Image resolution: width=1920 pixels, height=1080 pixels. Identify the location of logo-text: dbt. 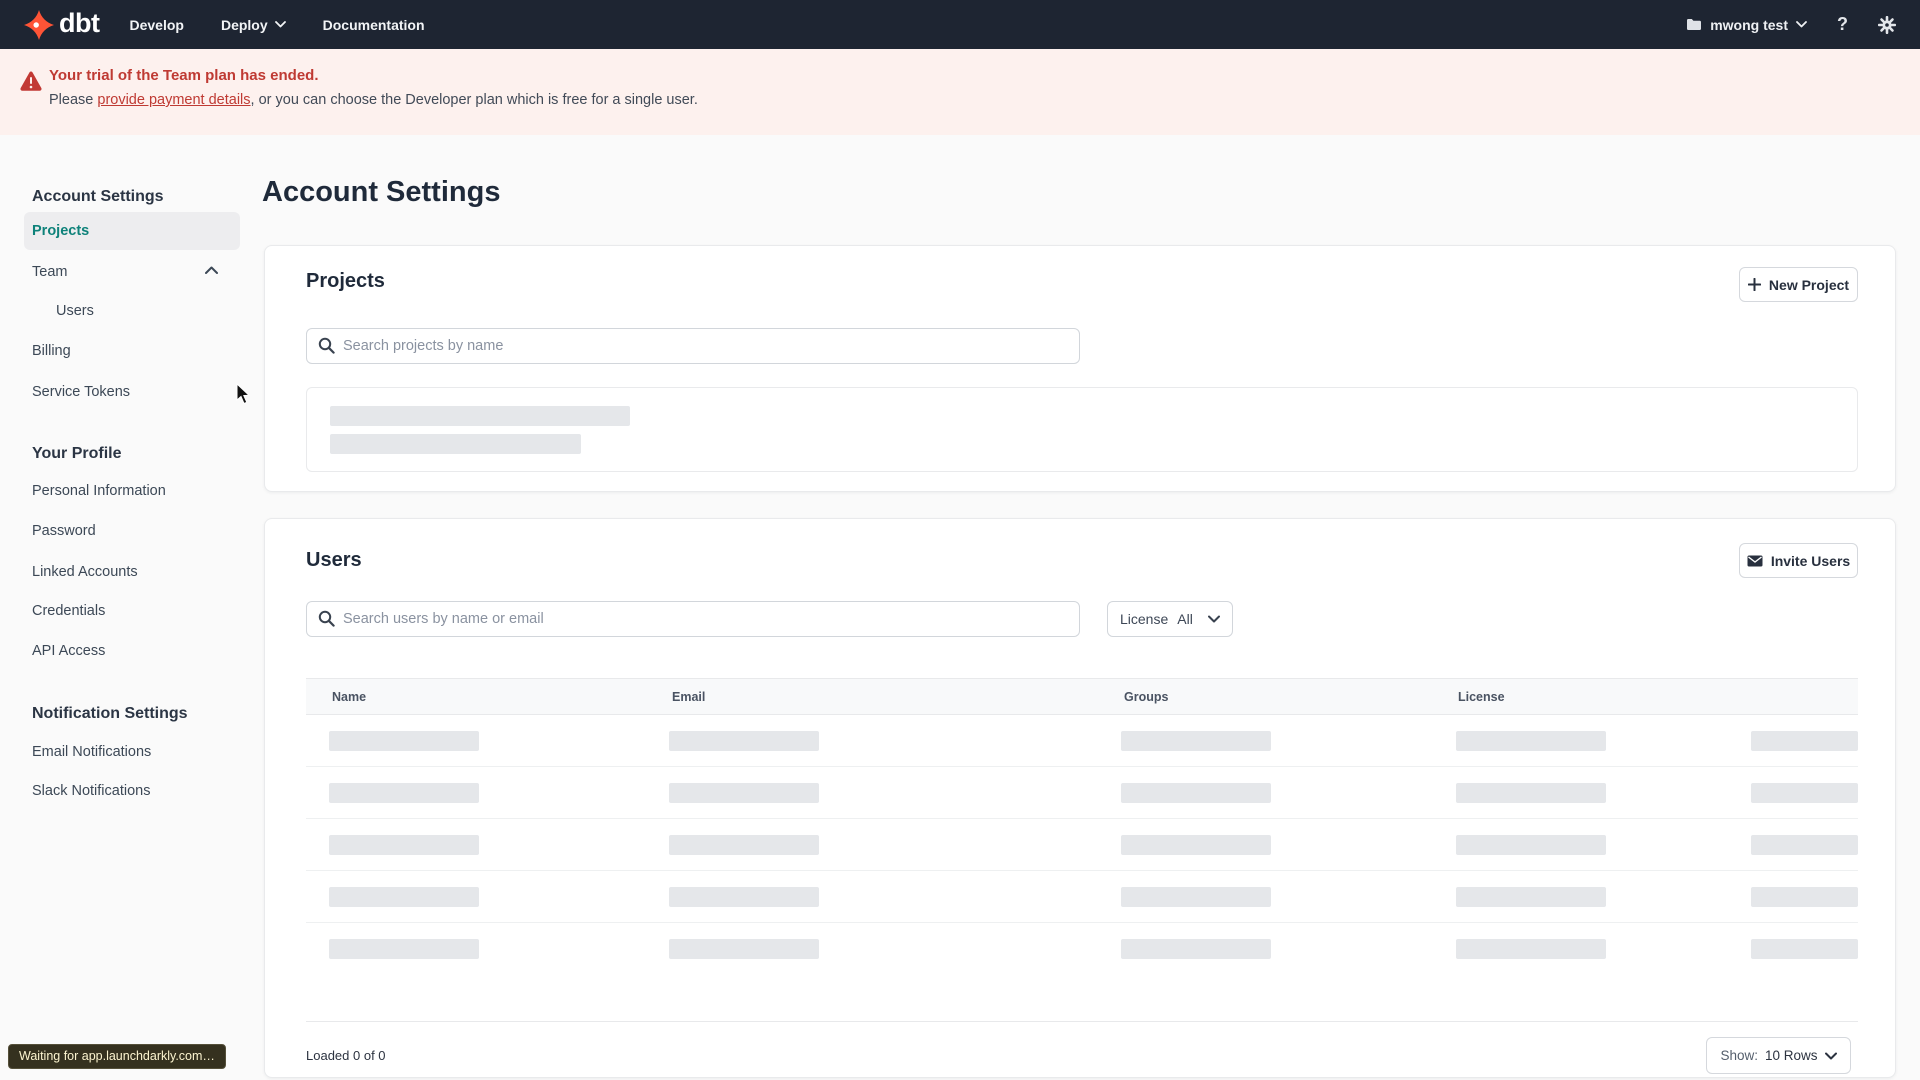
(79, 22).